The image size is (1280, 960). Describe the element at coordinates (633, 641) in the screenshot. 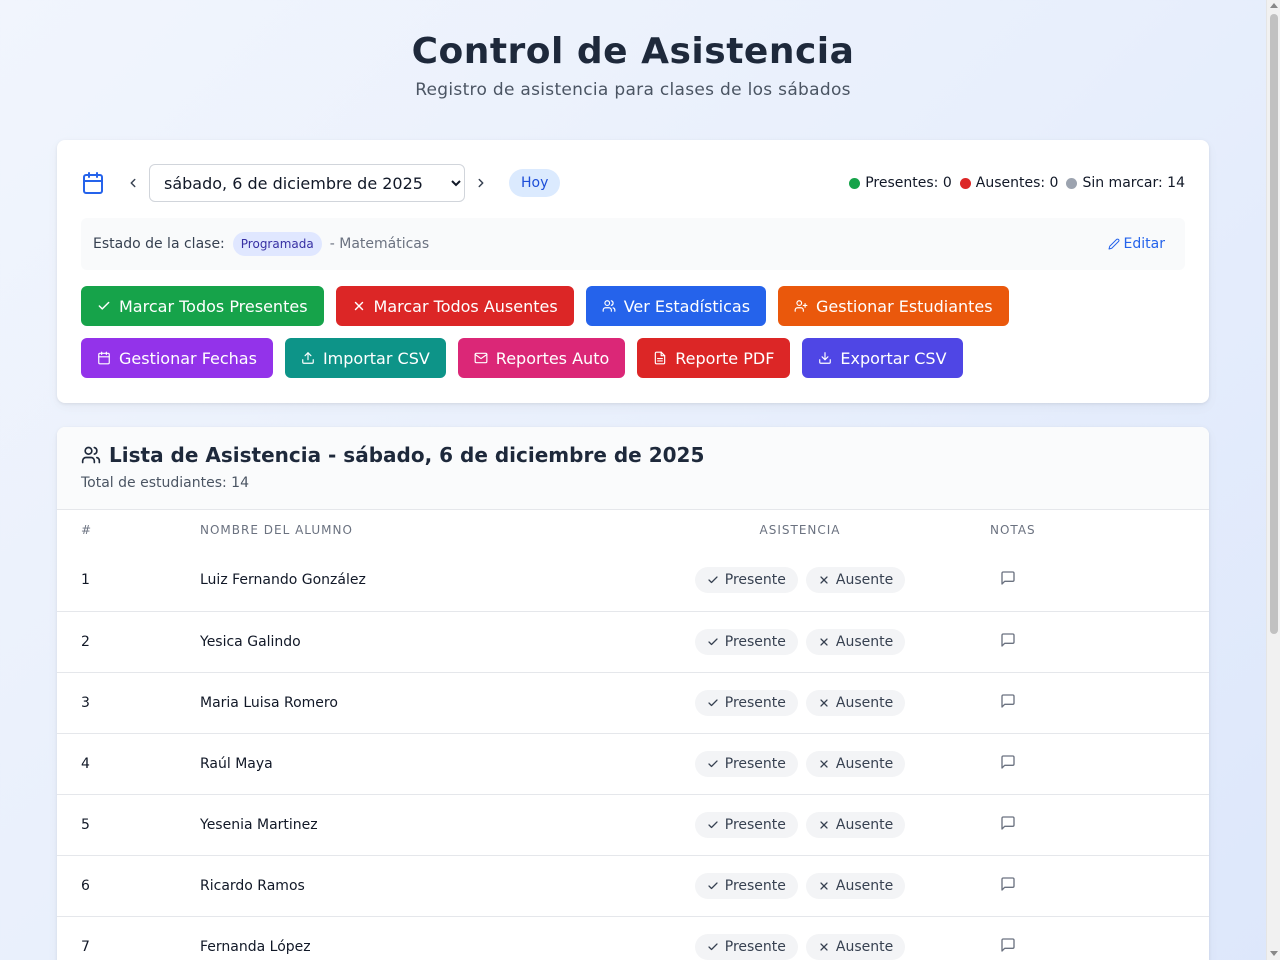

I see `table-row: 2 Yesica Galindo Presente Ausente` at that location.